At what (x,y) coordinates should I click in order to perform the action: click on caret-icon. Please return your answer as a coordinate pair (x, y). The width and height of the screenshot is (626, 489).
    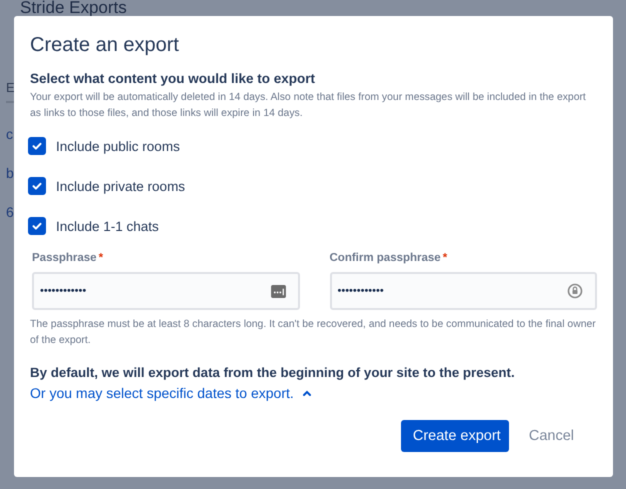
    Looking at the image, I should click on (307, 393).